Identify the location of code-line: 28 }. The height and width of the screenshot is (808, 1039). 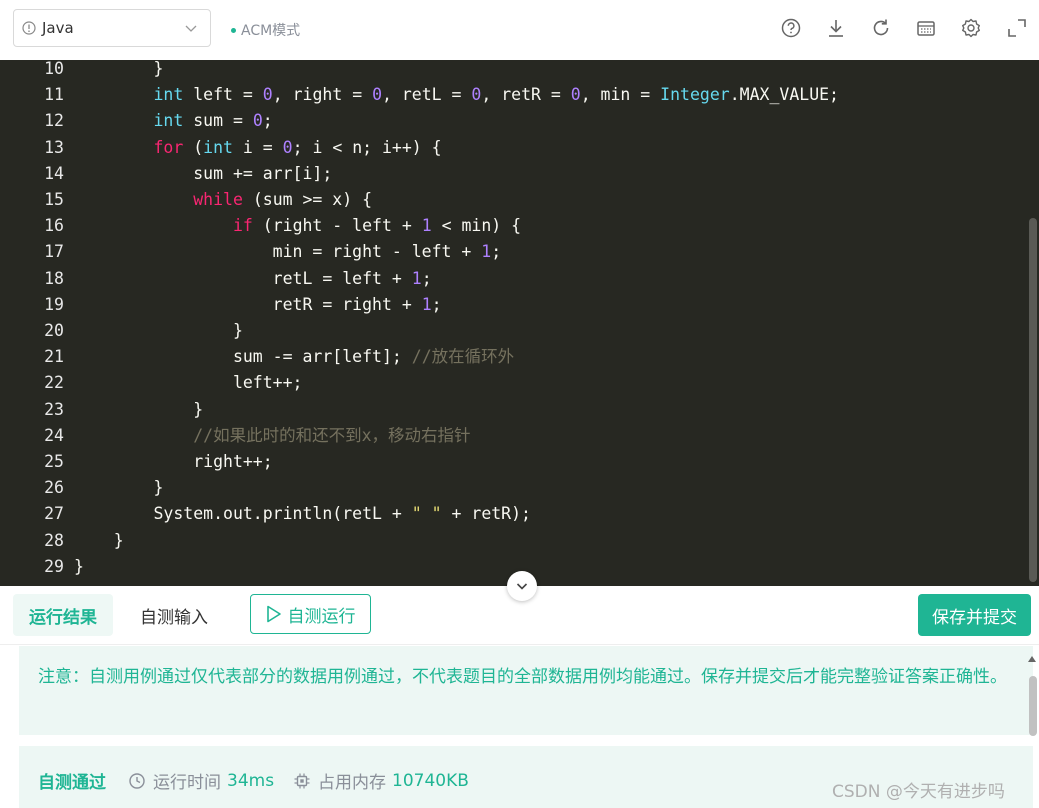
(510, 541).